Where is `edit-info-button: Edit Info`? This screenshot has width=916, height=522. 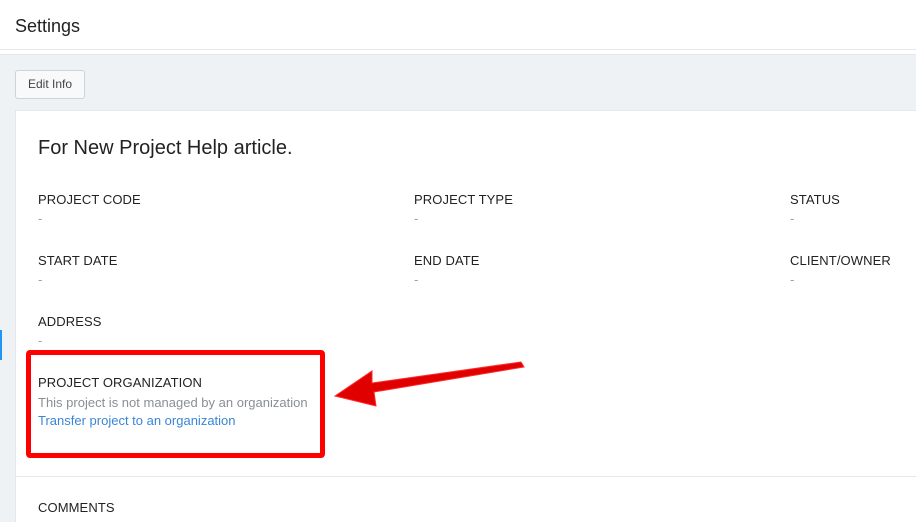 edit-info-button: Edit Info is located at coordinates (50, 84).